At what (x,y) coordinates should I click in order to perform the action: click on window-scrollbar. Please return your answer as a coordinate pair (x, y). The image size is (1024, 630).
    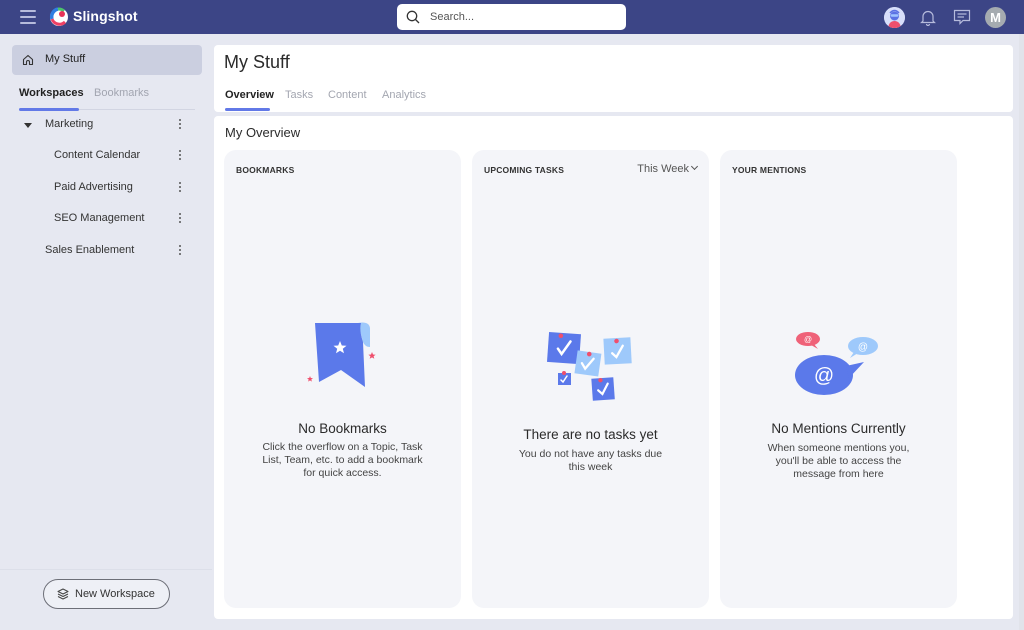
    Looking at the image, I should click on (1021, 332).